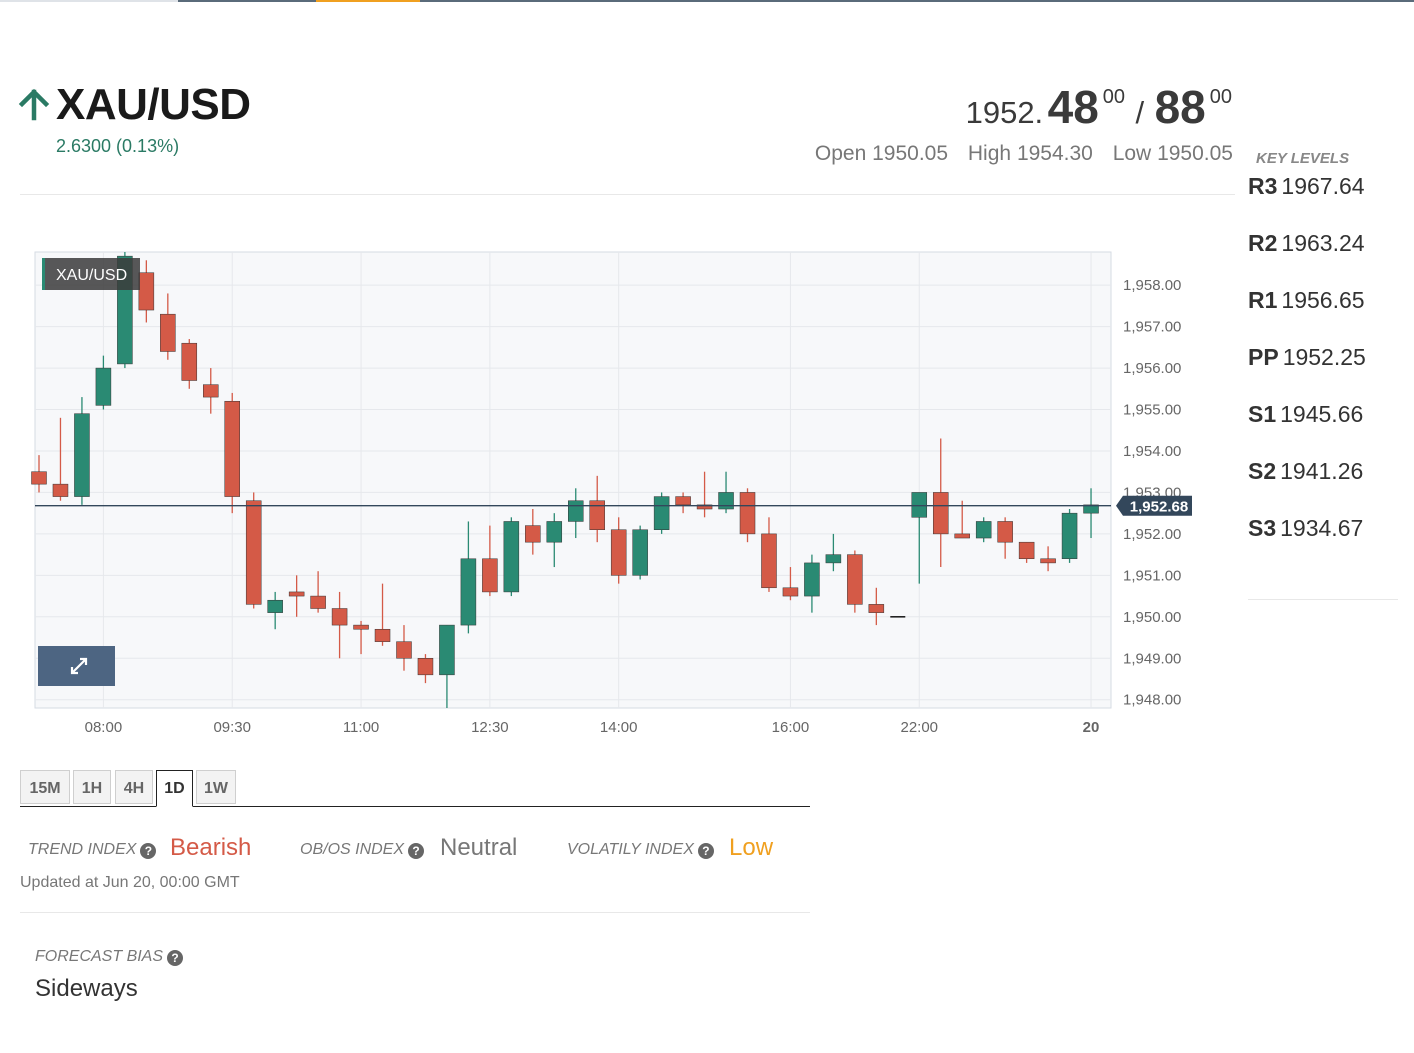  What do you see at coordinates (707, 1) in the screenshot?
I see `top-progress-bar` at bounding box center [707, 1].